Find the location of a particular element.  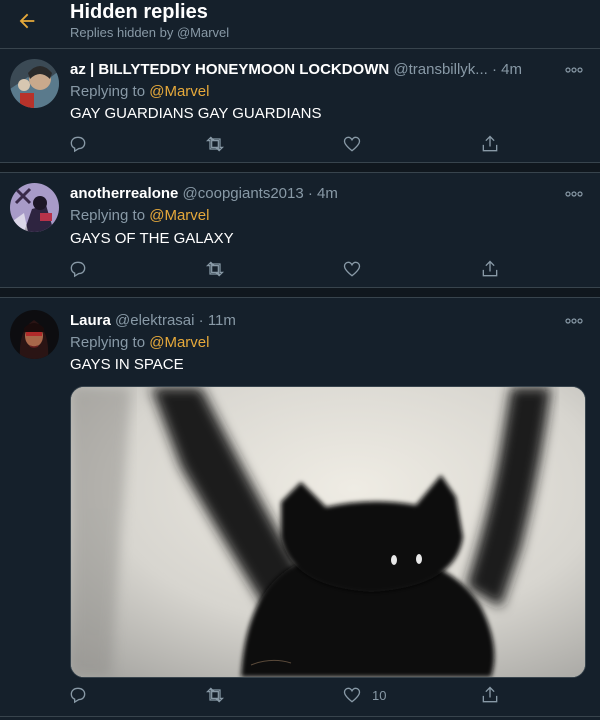

user-handle: @elektrasai is located at coordinates (154, 320).